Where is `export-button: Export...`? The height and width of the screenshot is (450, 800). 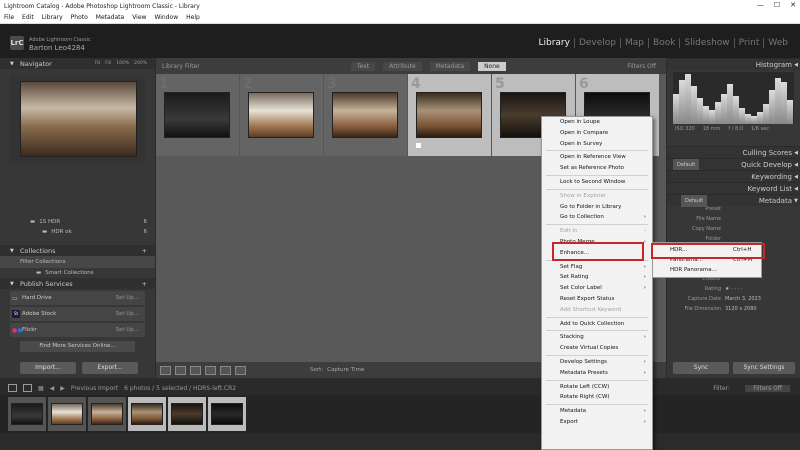
export-button: Export... is located at coordinates (110, 368).